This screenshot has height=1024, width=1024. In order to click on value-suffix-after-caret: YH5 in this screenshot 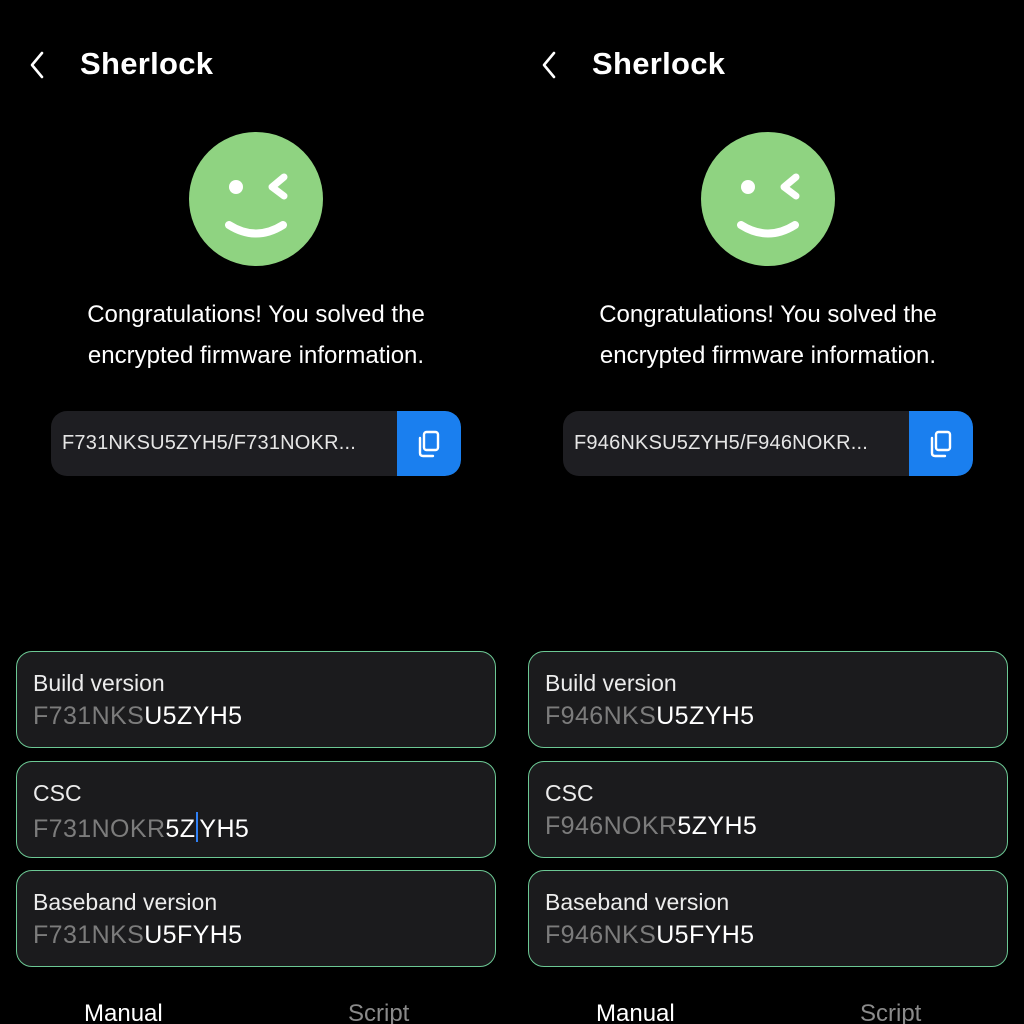, I will do `click(224, 829)`.